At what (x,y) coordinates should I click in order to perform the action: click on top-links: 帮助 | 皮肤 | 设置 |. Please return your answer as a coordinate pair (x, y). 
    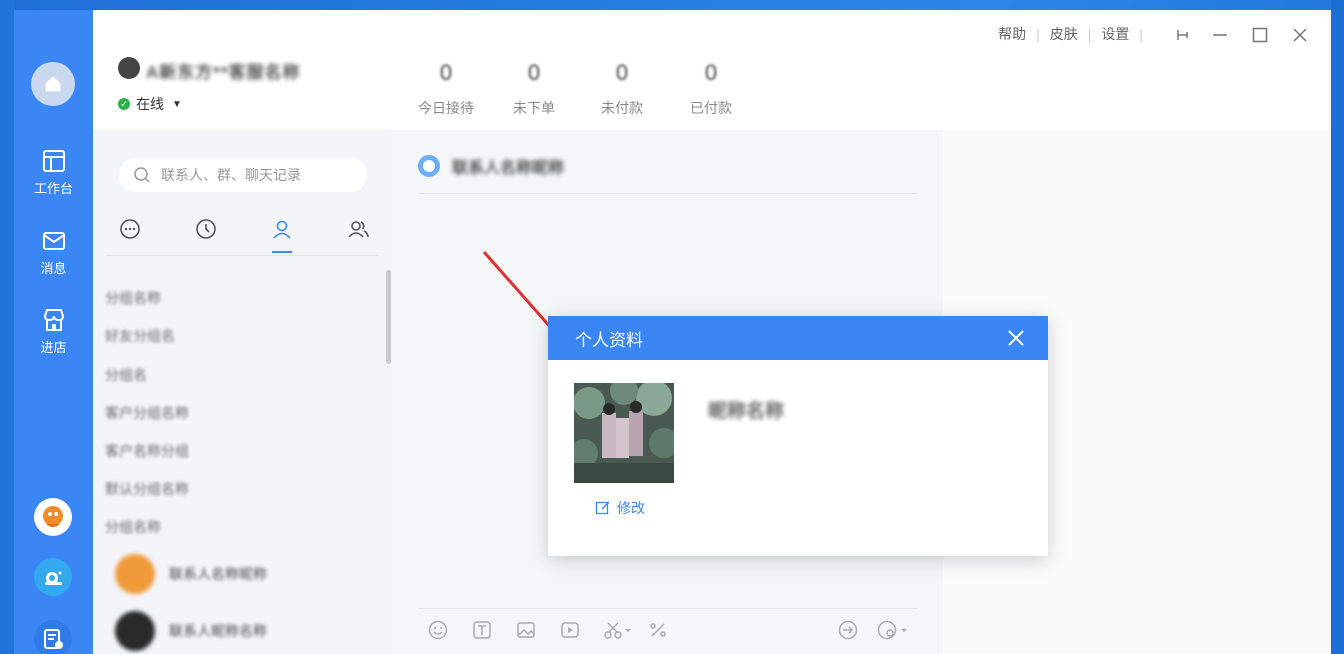
    Looking at the image, I should click on (1075, 34).